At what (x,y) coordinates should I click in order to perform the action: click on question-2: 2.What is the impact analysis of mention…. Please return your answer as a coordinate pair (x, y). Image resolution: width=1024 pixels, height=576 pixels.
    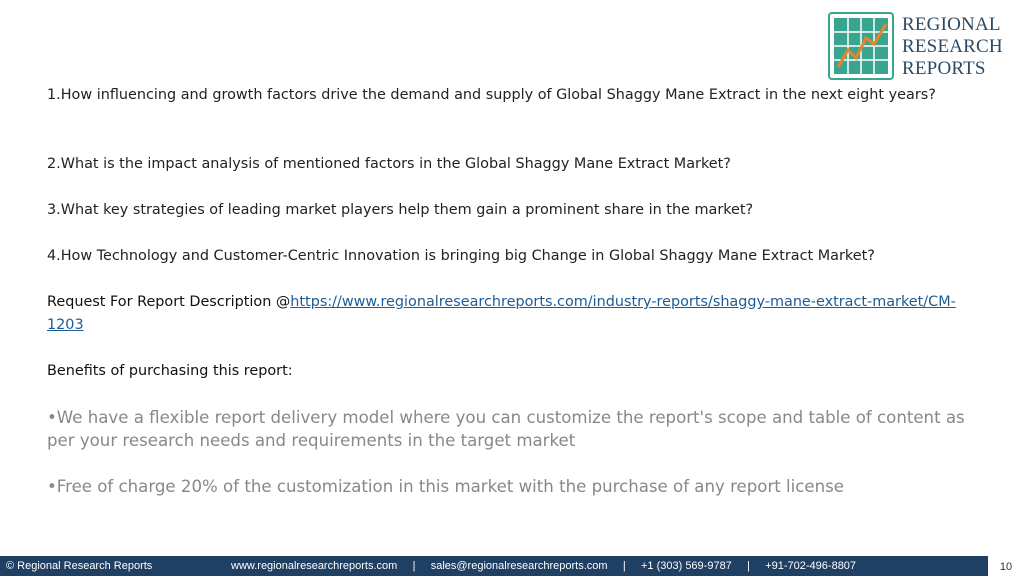
    Looking at the image, I should click on (389, 164).